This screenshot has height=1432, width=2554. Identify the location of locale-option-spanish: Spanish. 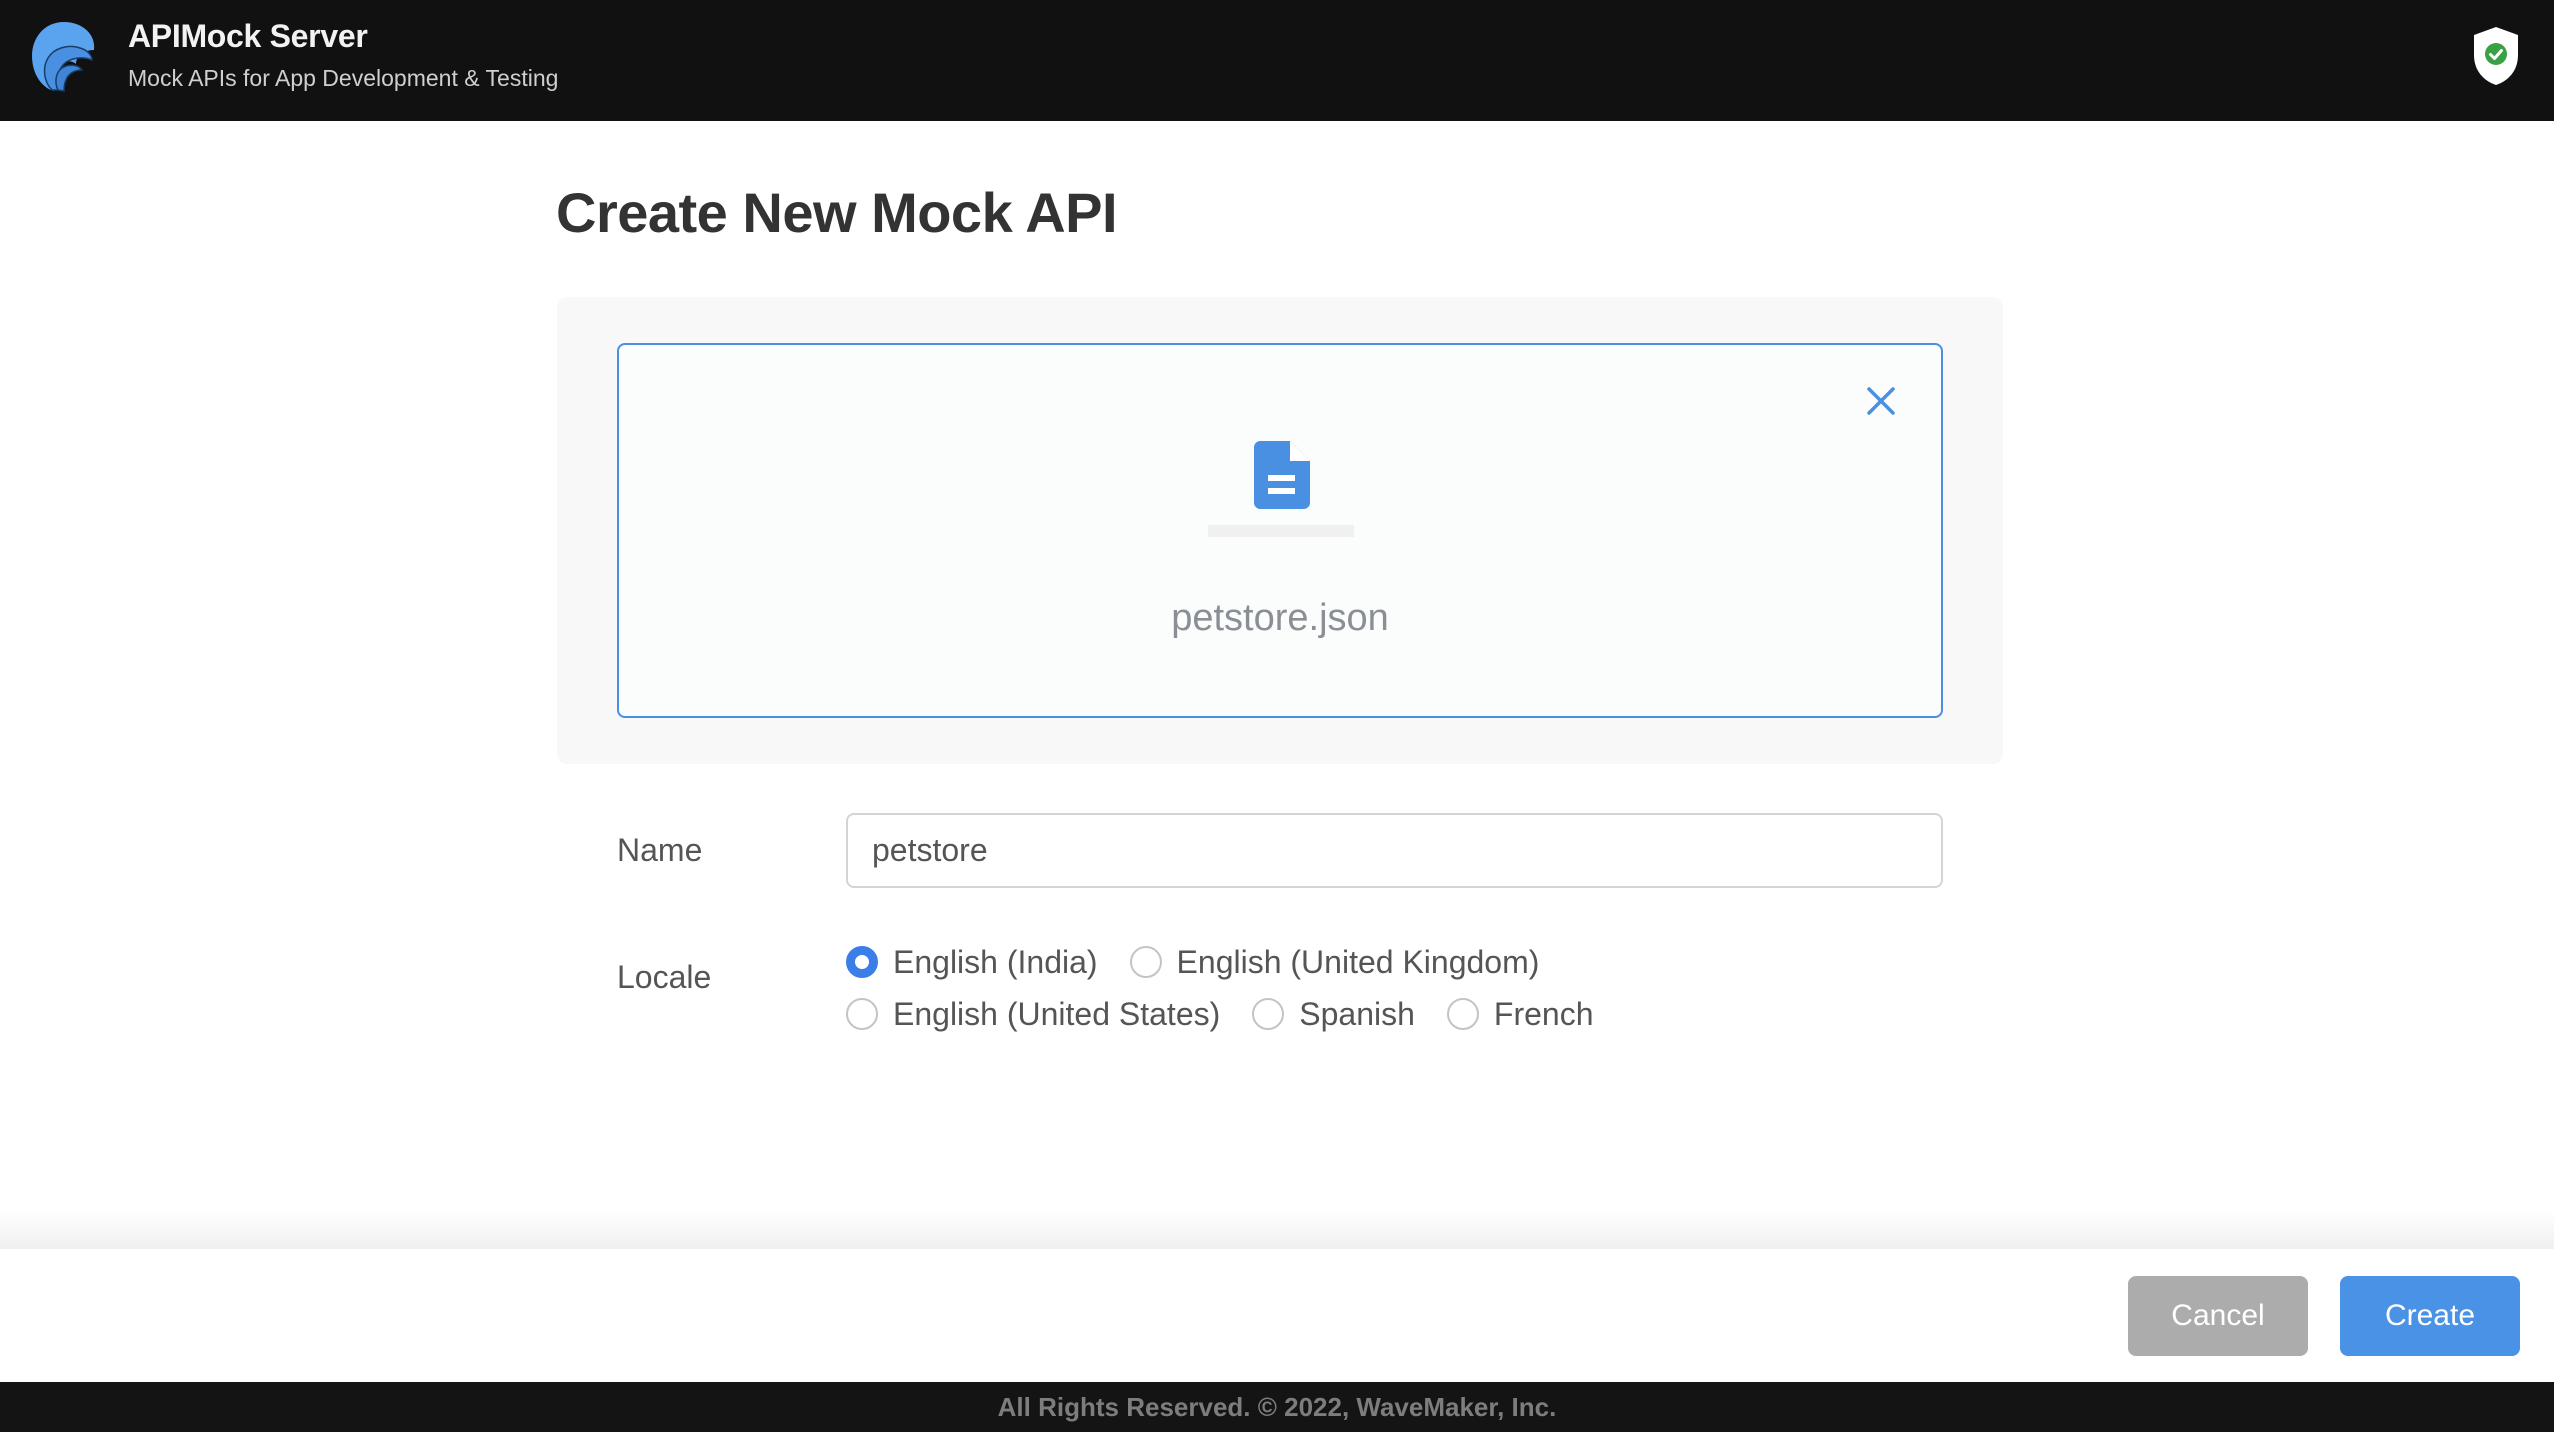
(1333, 1014).